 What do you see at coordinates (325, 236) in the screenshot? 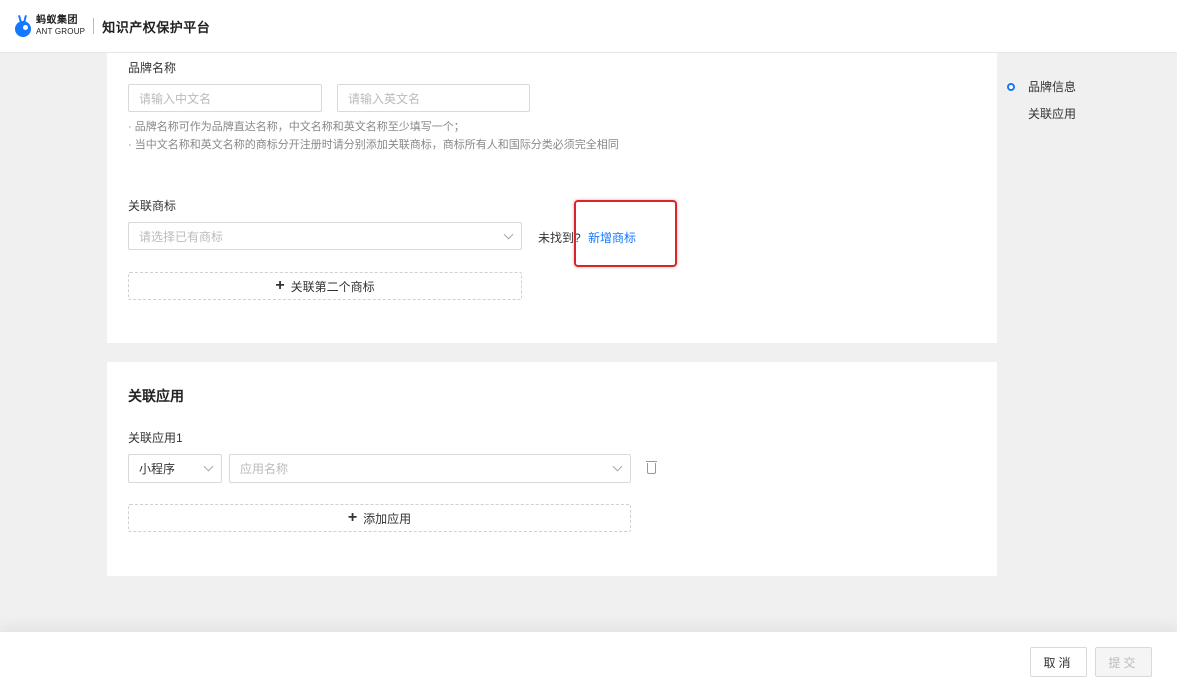
I see `trademark-select: 请选择已有商标` at bounding box center [325, 236].